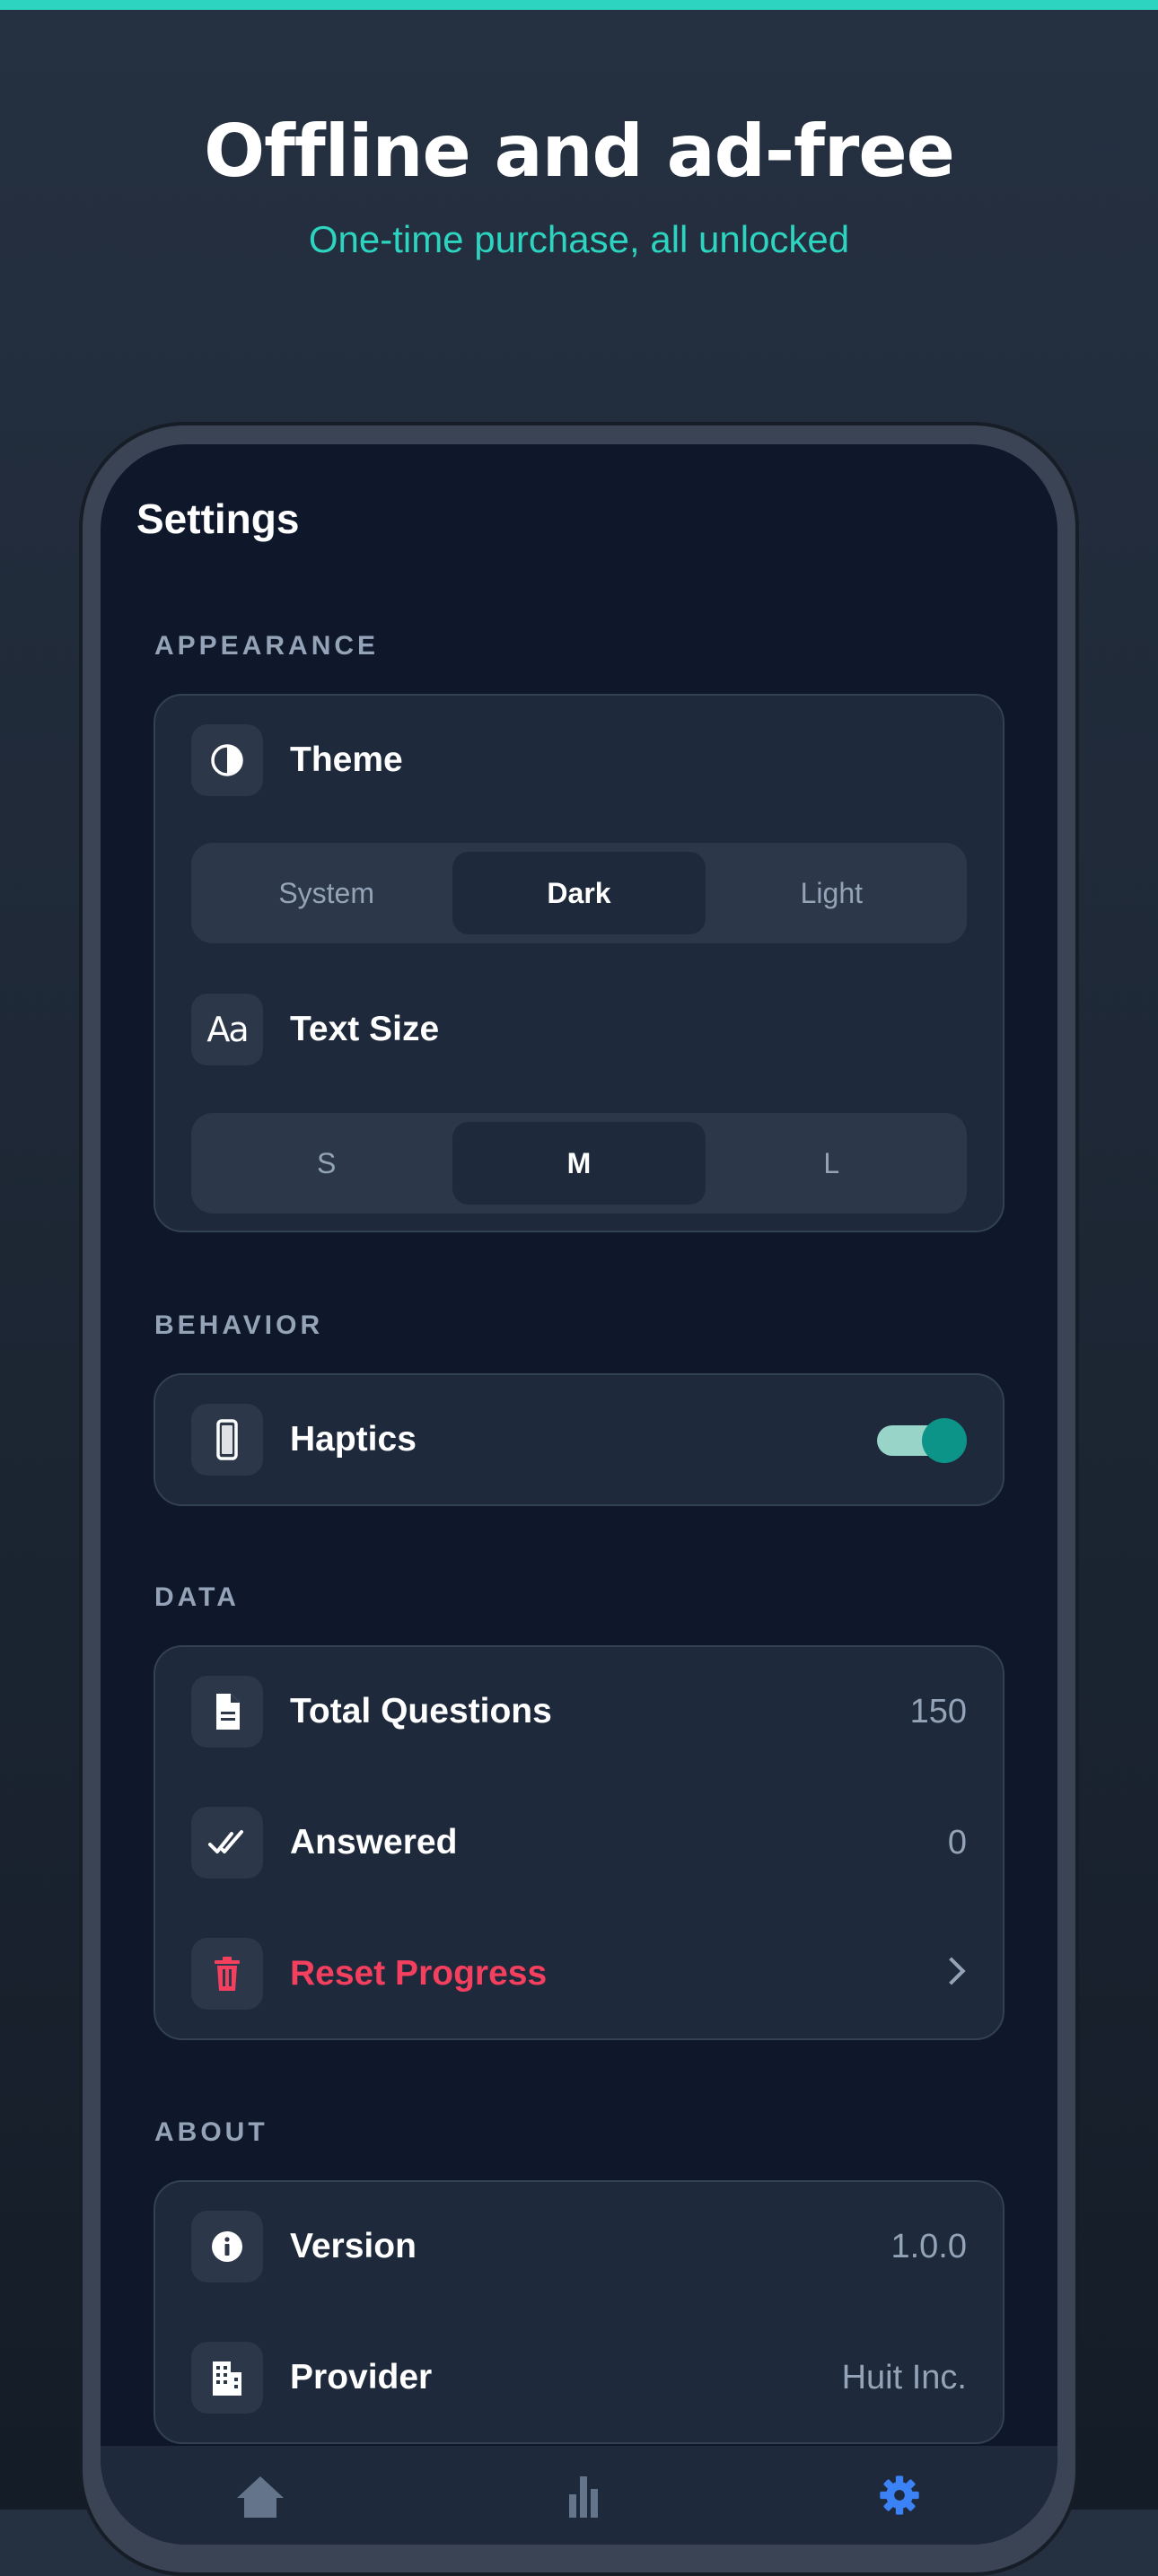 Image resolution: width=1158 pixels, height=2576 pixels. Describe the element at coordinates (579, 151) in the screenshot. I see `promo-headline: Offline and ad-free` at that location.